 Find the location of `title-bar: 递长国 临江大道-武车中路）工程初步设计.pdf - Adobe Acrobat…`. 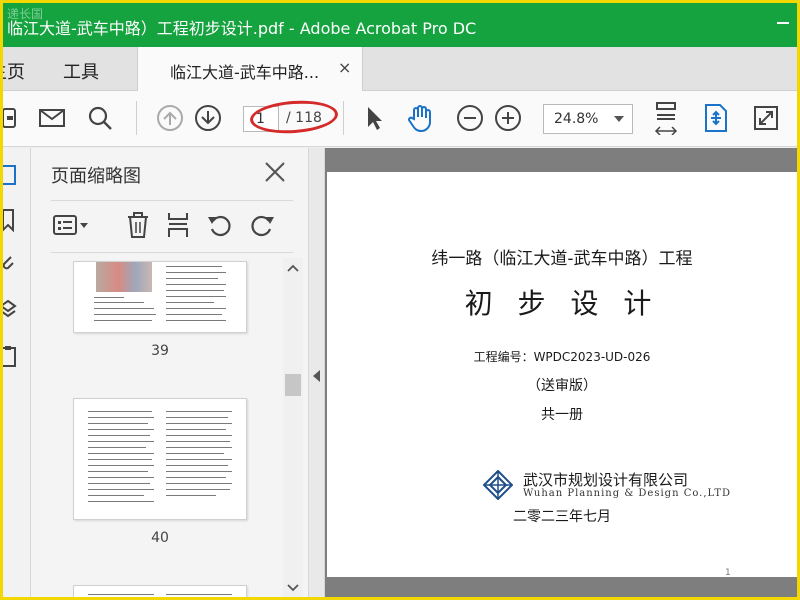

title-bar: 递长国 临江大道-武车中路）工程初步设计.pdf - Adobe Acrobat… is located at coordinates (400, 25).